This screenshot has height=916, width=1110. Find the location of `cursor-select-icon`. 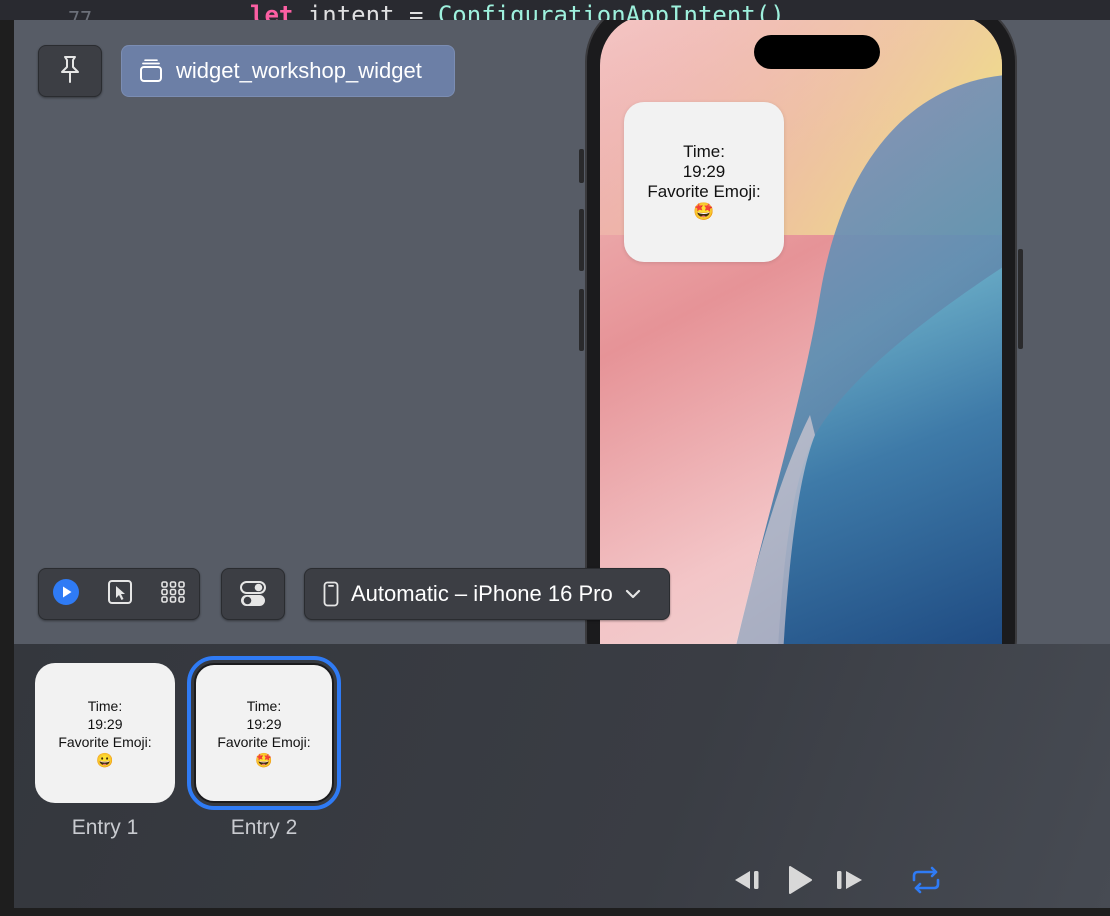

cursor-select-icon is located at coordinates (119, 591).